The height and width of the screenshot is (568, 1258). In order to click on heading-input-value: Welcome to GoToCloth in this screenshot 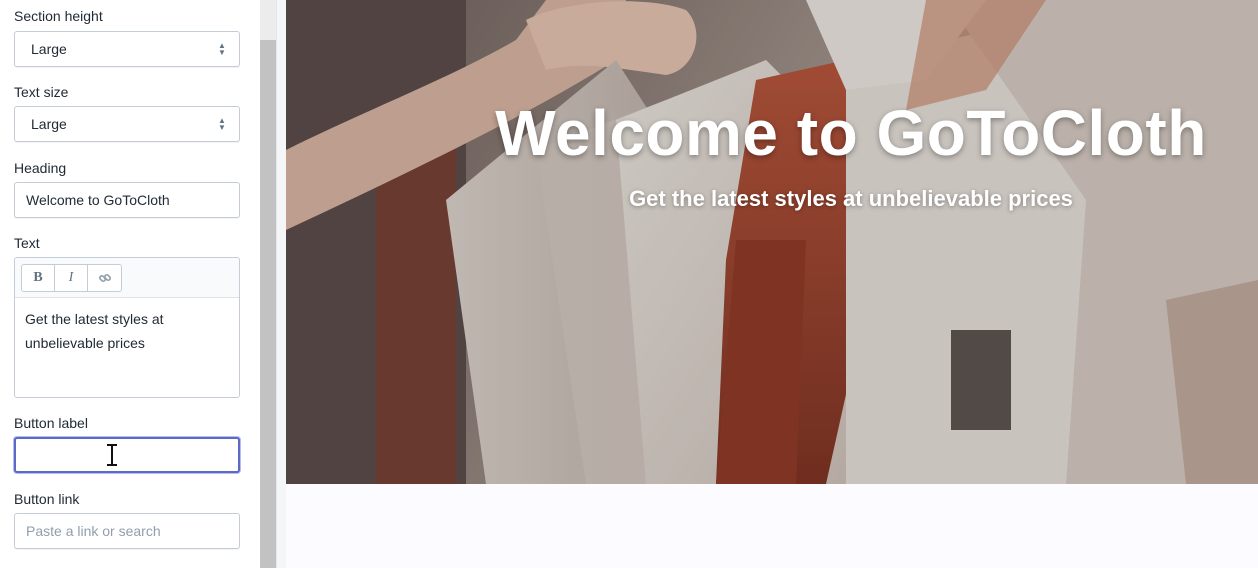, I will do `click(98, 200)`.